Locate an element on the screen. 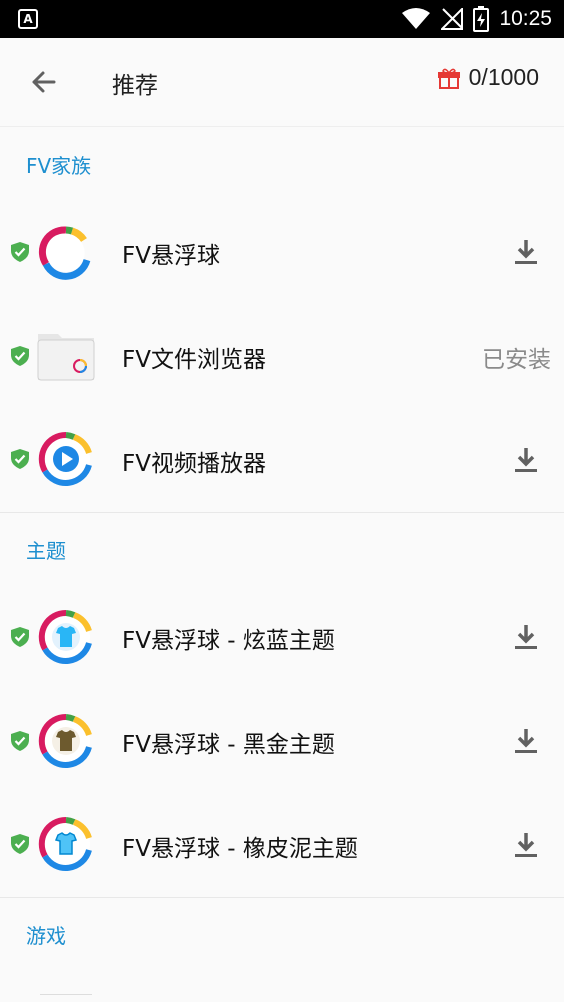 This screenshot has width=564, height=1002. app-name: FV悬浮球 is located at coordinates (171, 256).